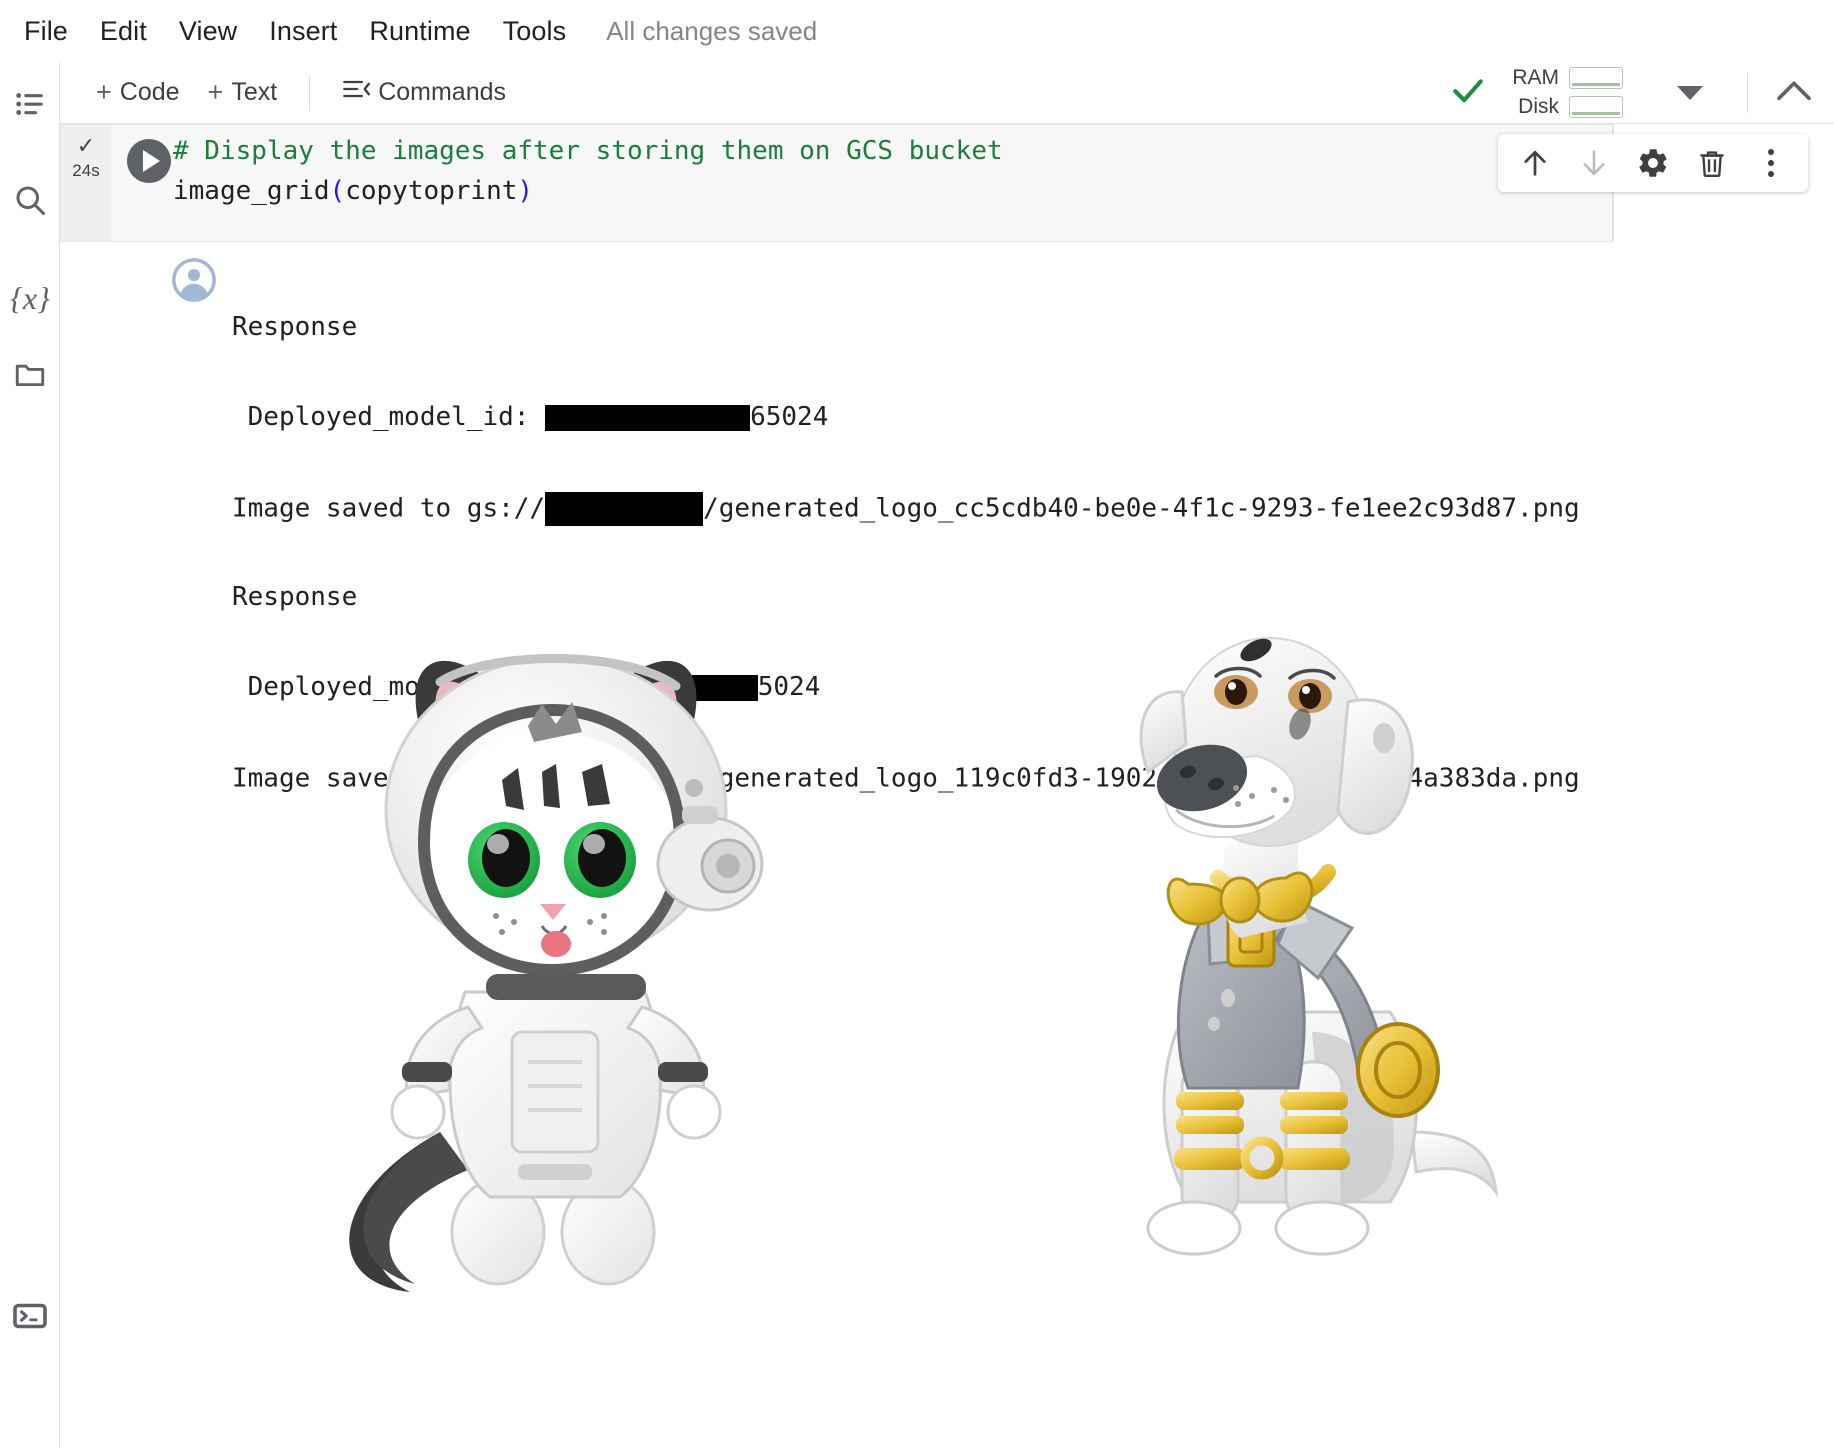  What do you see at coordinates (30, 1316) in the screenshot?
I see `terminal-icon` at bounding box center [30, 1316].